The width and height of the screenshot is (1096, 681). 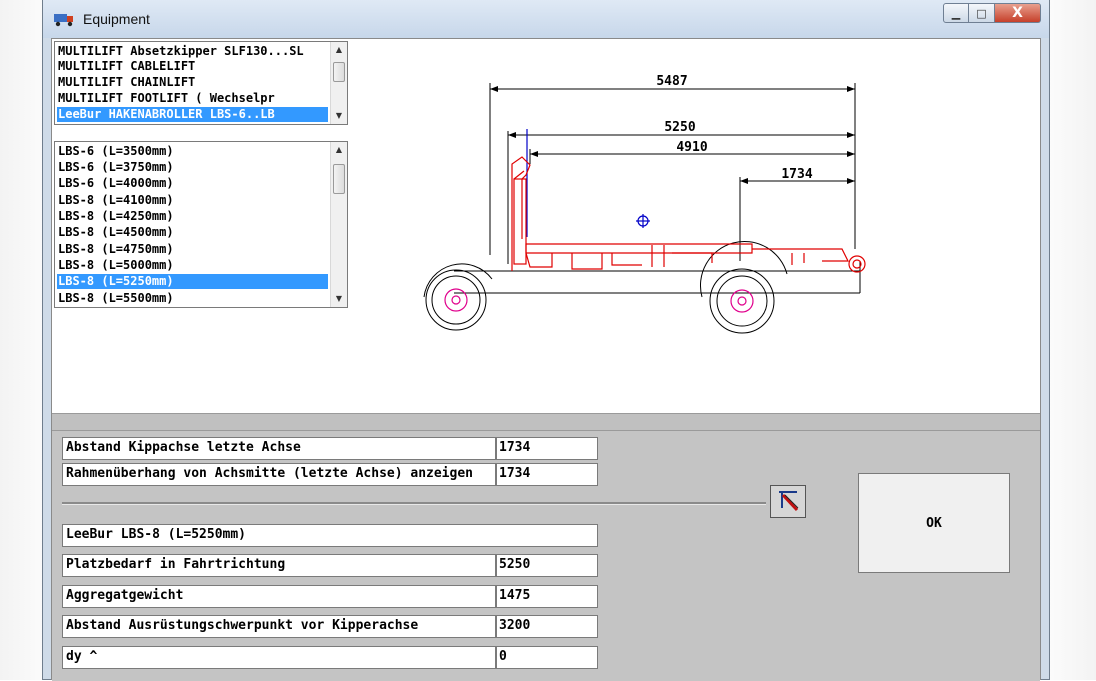 I want to click on maximize-icon: □, so click(x=981, y=13).